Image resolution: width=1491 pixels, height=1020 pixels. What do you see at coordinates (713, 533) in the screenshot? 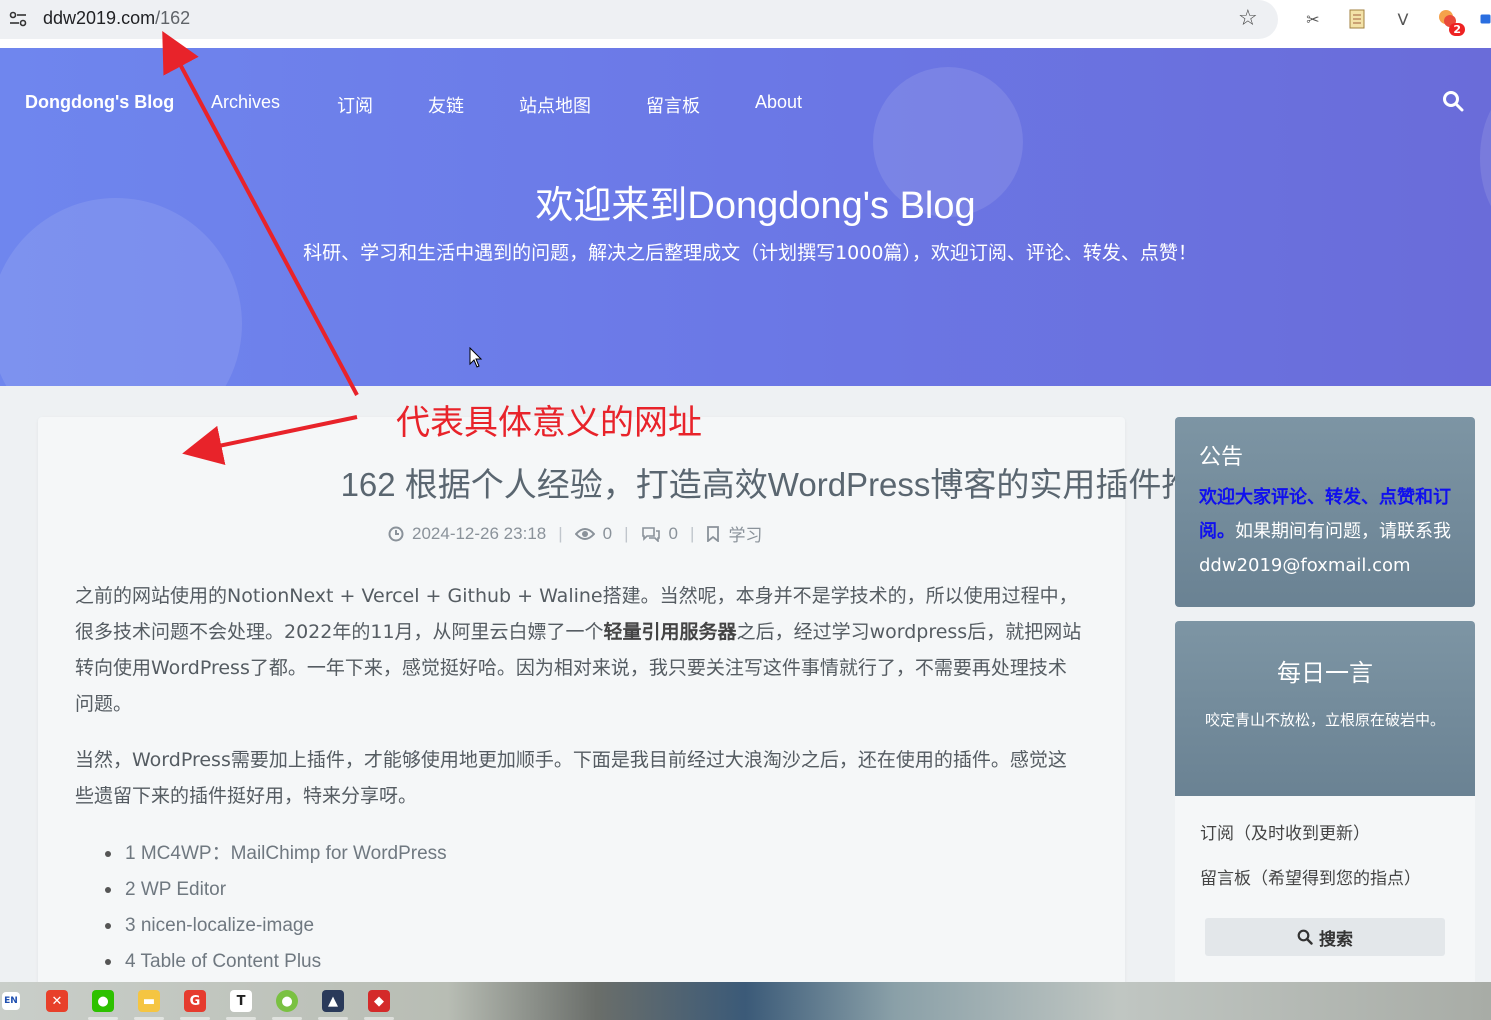
I see `bookmark-icon` at bounding box center [713, 533].